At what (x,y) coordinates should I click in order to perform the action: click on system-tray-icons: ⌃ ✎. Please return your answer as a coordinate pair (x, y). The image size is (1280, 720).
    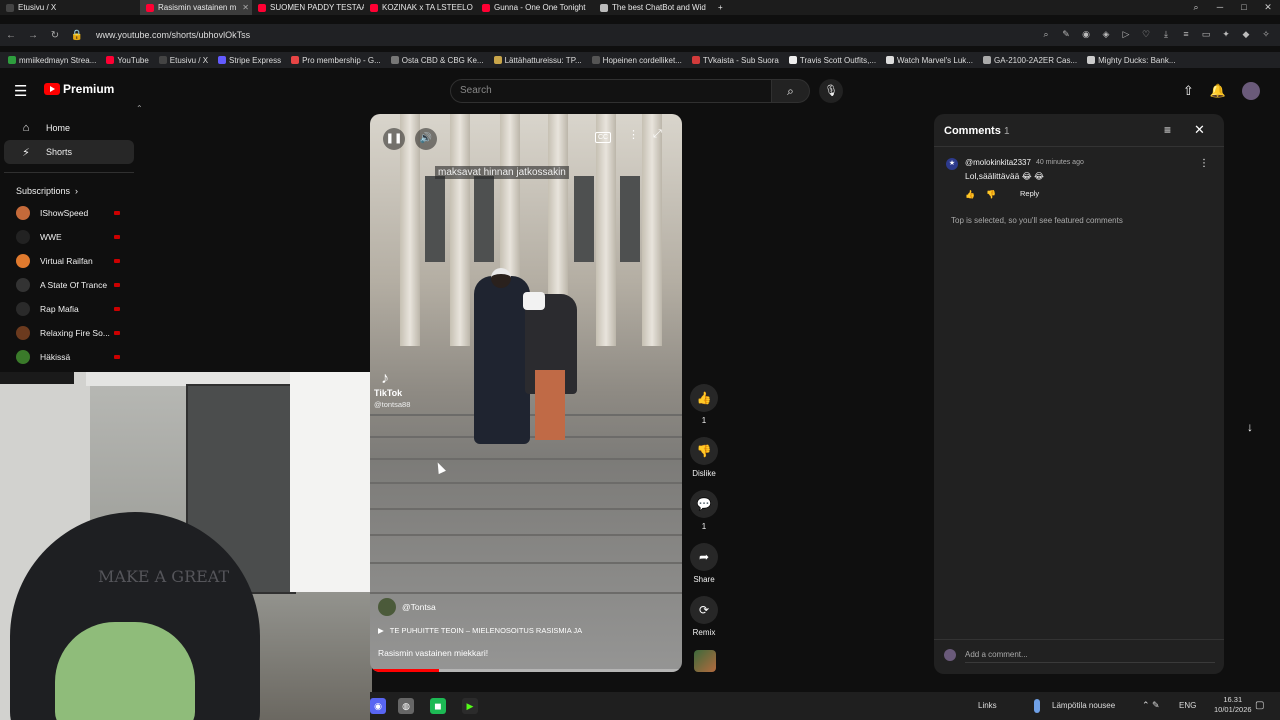
    Looking at the image, I should click on (1151, 705).